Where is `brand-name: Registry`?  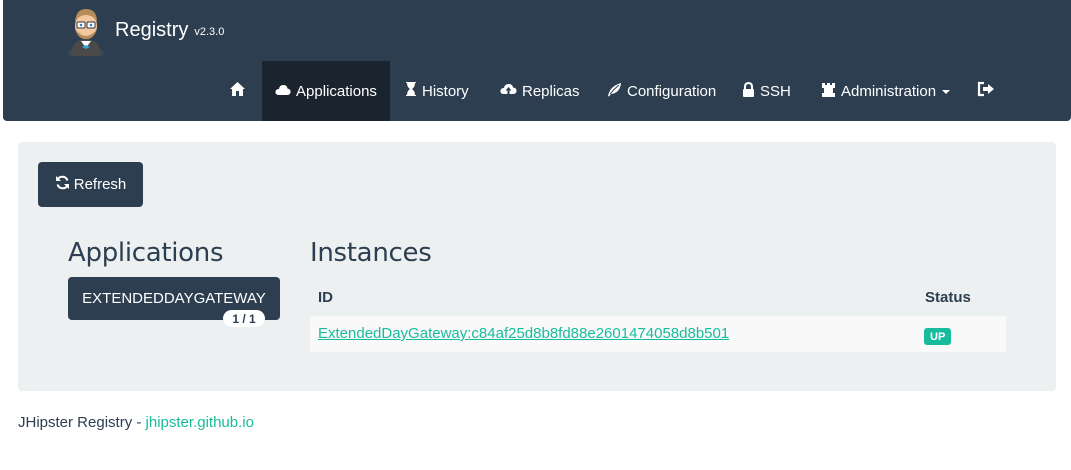
brand-name: Registry is located at coordinates (152, 30).